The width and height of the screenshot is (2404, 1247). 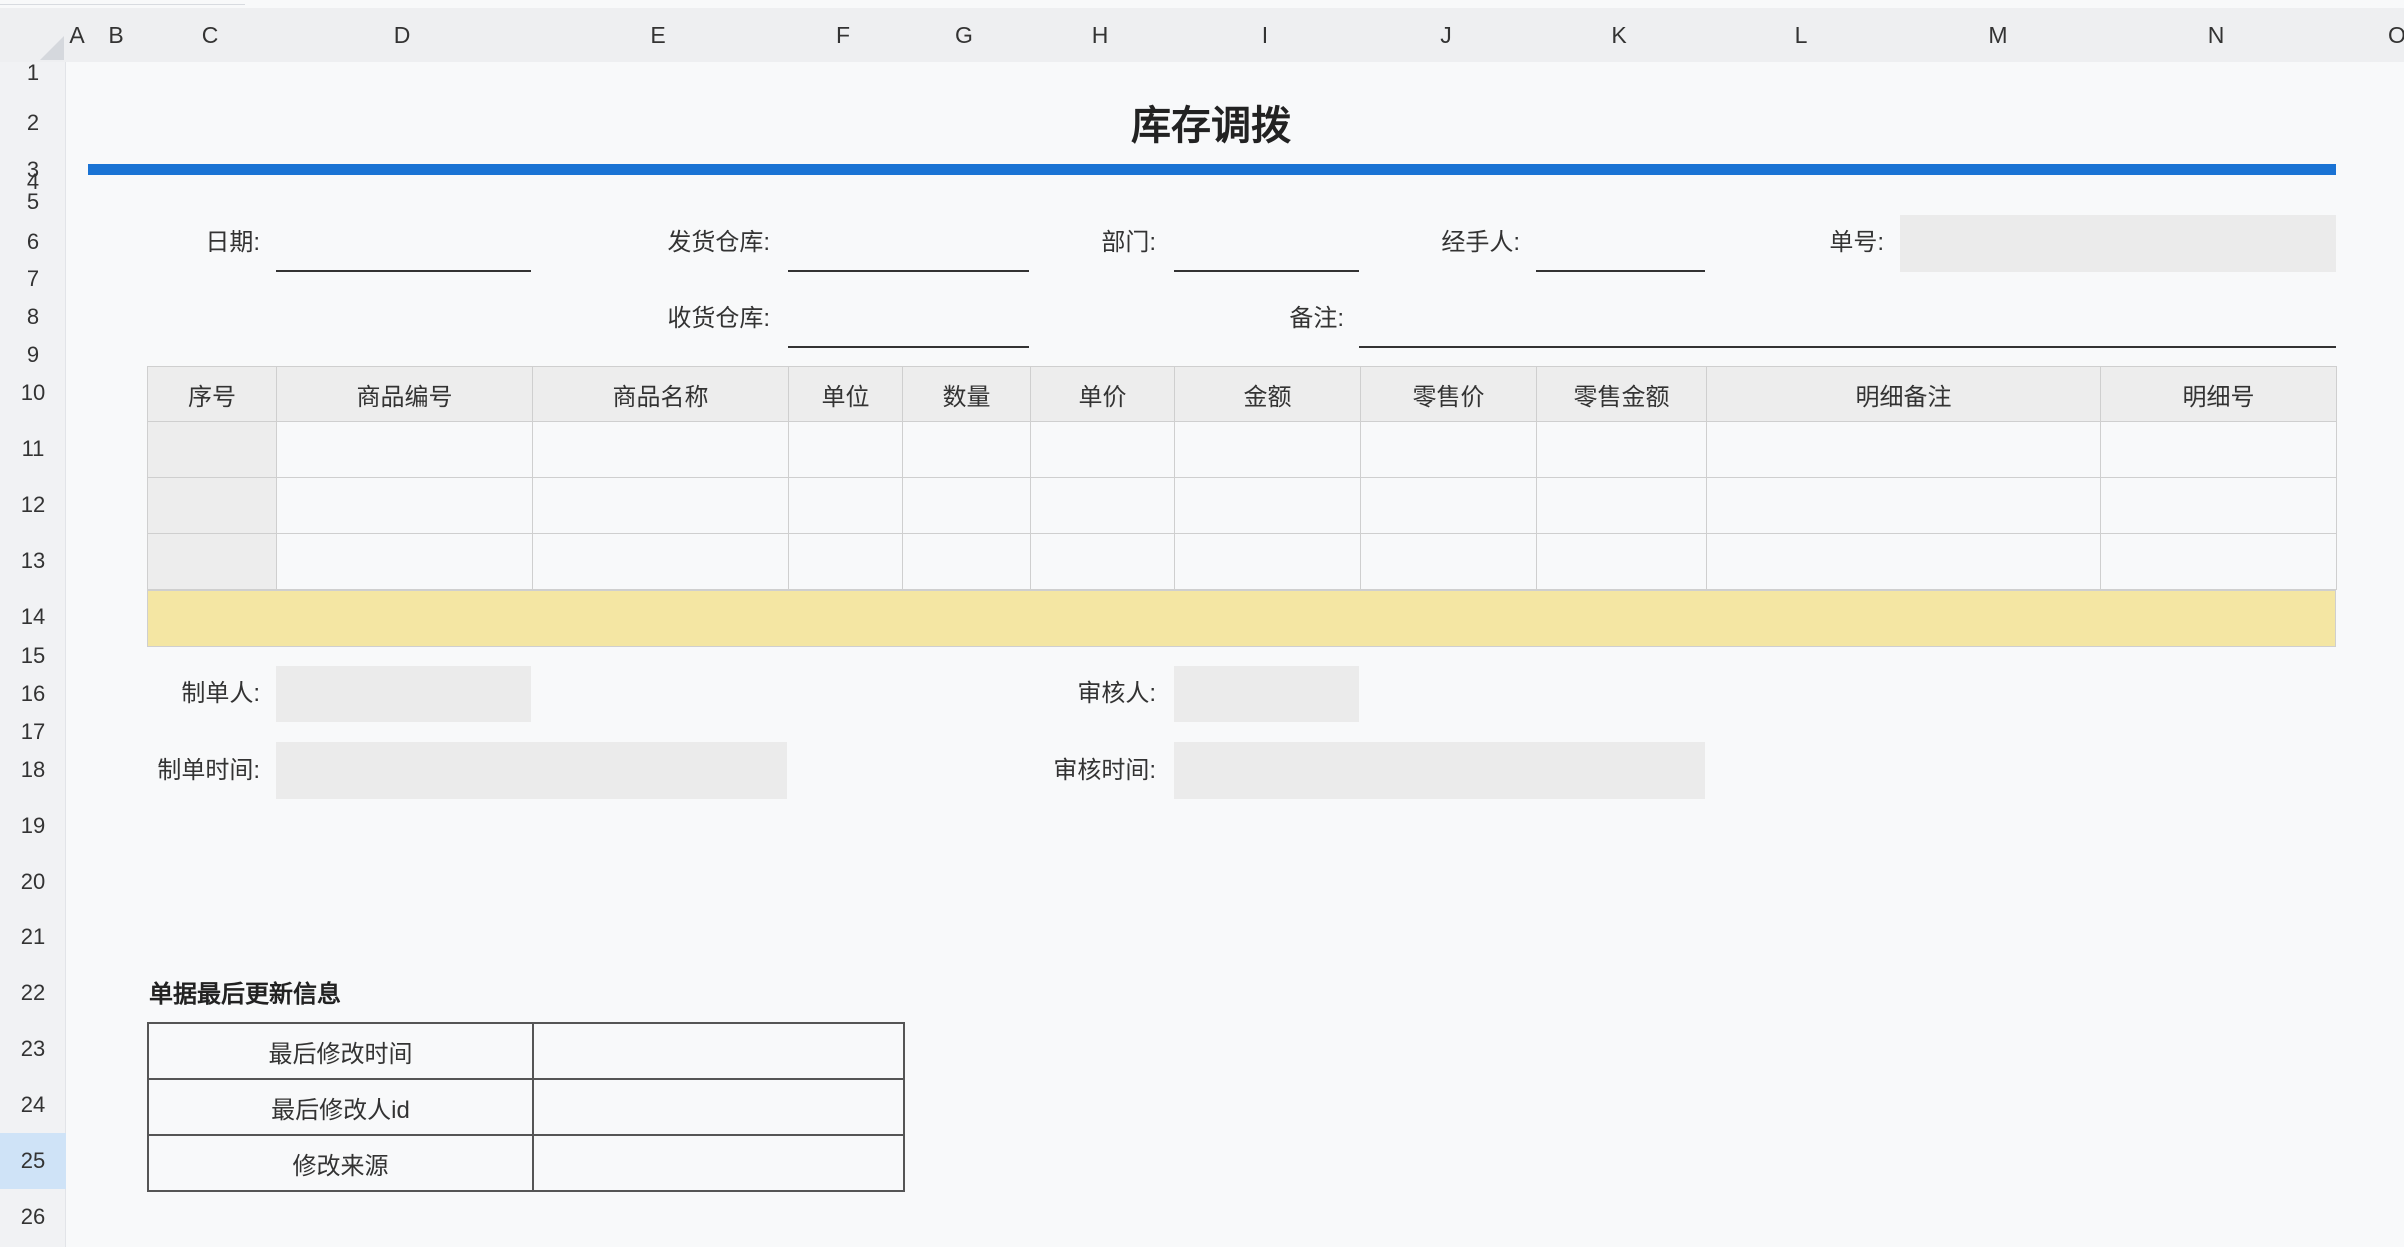 I want to click on row-header-24: 24, so click(x=33, y=1105).